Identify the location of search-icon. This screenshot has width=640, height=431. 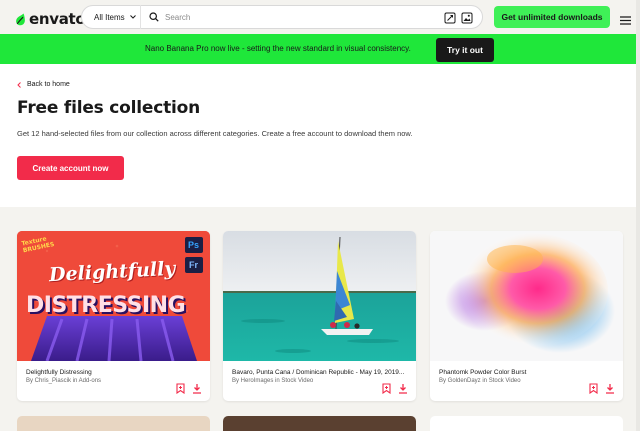
(154, 17).